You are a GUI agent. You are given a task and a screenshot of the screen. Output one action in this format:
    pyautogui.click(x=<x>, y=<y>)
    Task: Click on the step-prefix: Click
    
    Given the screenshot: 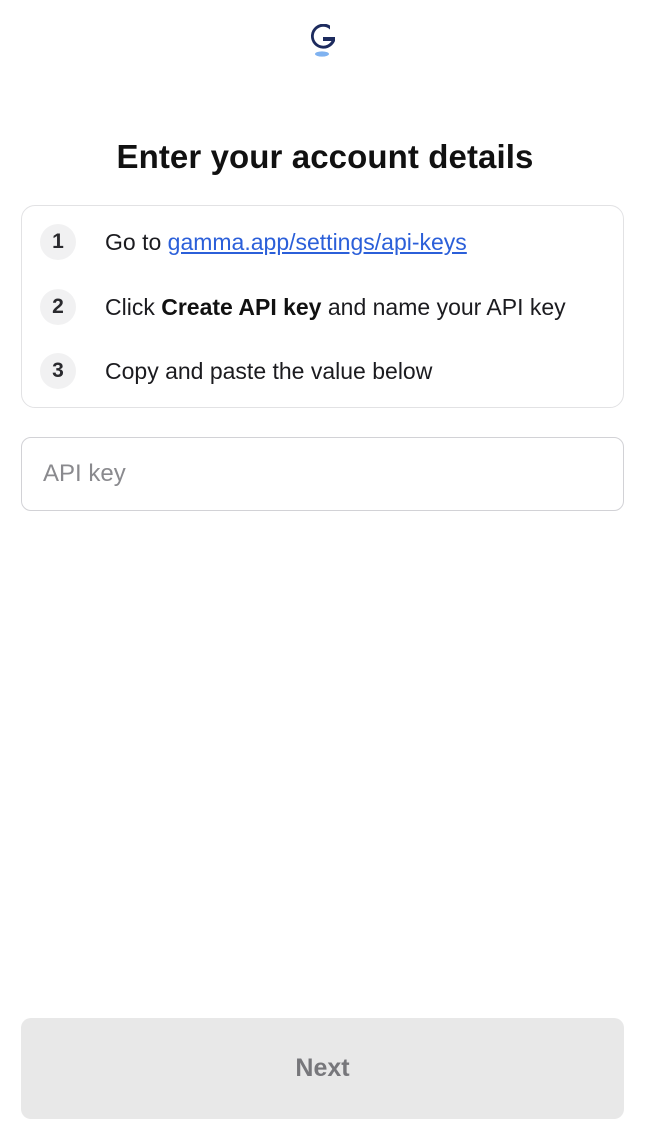 What is the action you would take?
    pyautogui.click(x=133, y=306)
    